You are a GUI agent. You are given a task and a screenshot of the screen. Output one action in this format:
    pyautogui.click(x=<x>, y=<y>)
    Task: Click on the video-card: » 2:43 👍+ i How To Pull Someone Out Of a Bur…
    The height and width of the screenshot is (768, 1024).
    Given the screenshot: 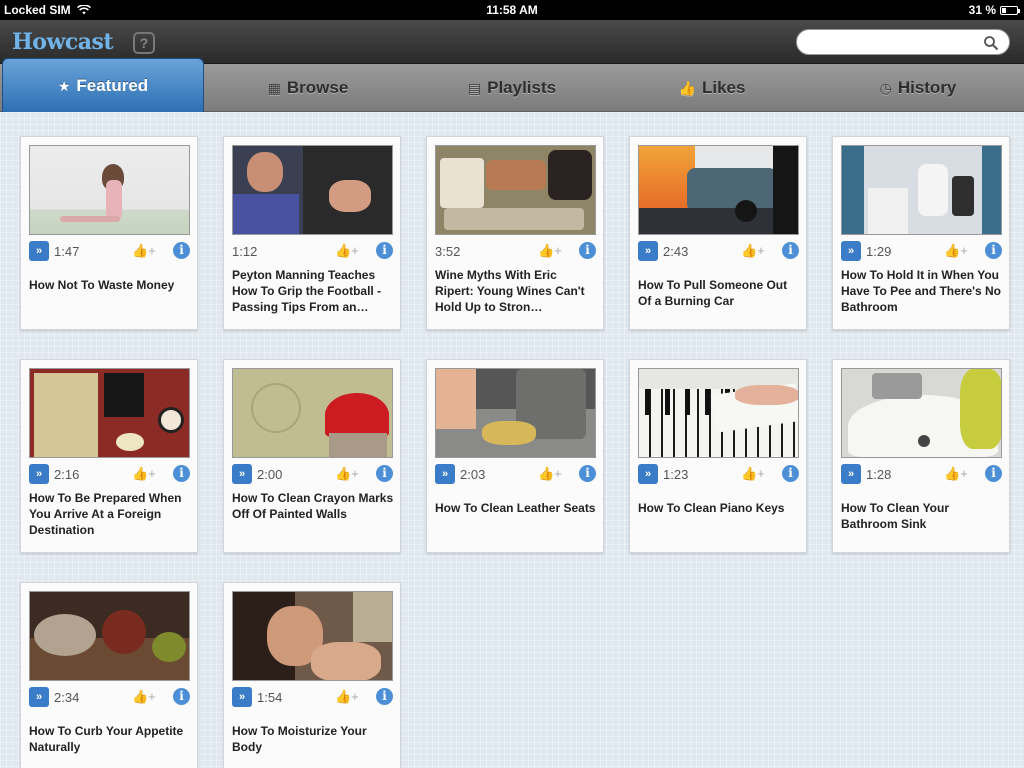 What is the action you would take?
    pyautogui.click(x=718, y=233)
    